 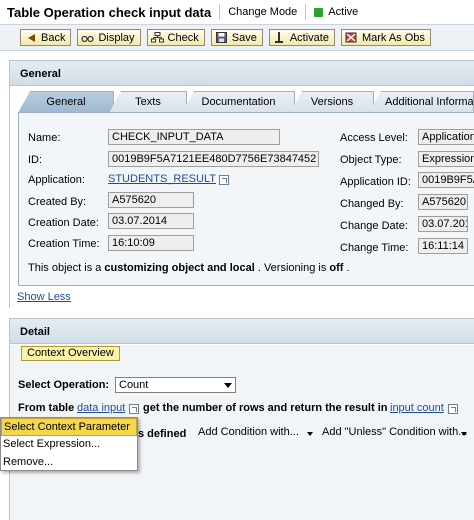 I want to click on object-type-label: Object Type:, so click(x=371, y=160).